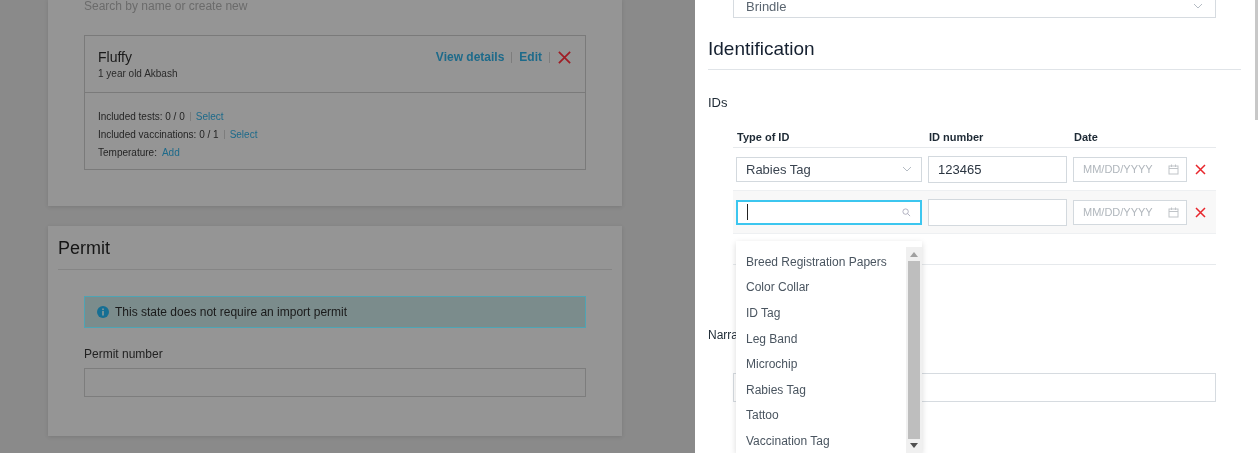 The image size is (1258, 453). What do you see at coordinates (821, 440) in the screenshot?
I see `dropdown-option: Vaccination Tag` at bounding box center [821, 440].